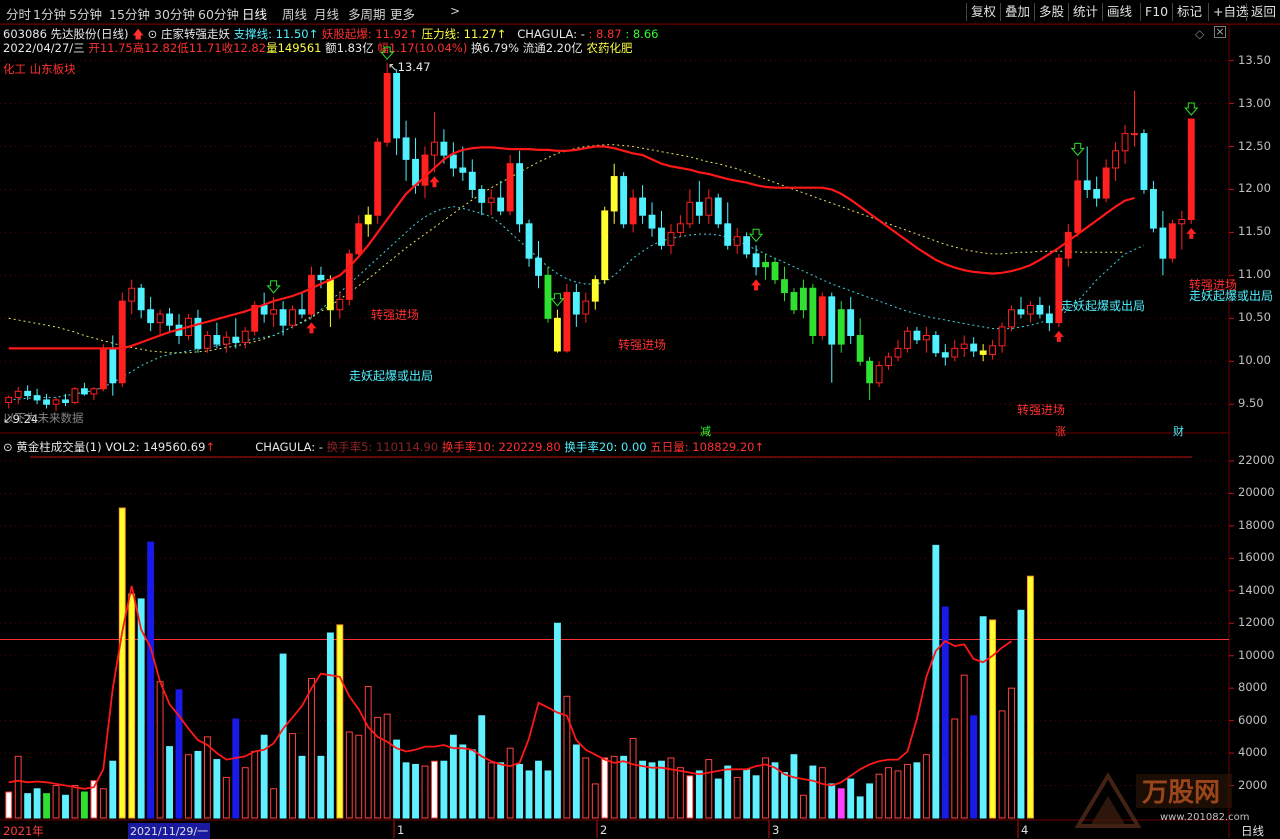 Image resolution: width=1280 pixels, height=839 pixels. Describe the element at coordinates (1254, 317) in the screenshot. I see `price-tick-6: 10.50` at that location.